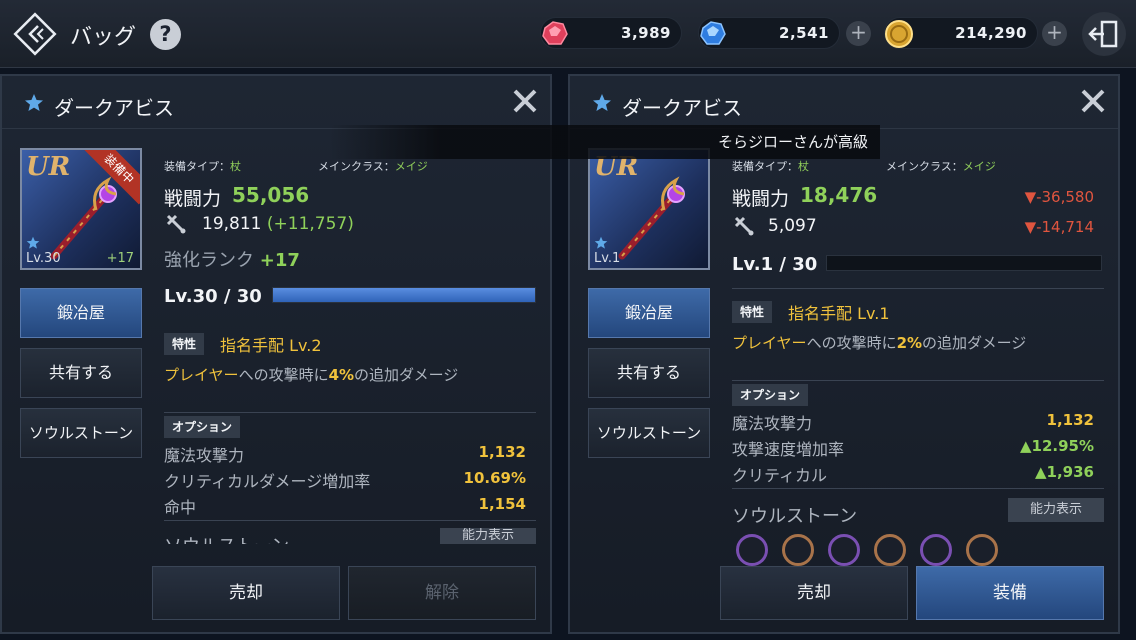  I want to click on option-value: ▲1,936, so click(1064, 472).